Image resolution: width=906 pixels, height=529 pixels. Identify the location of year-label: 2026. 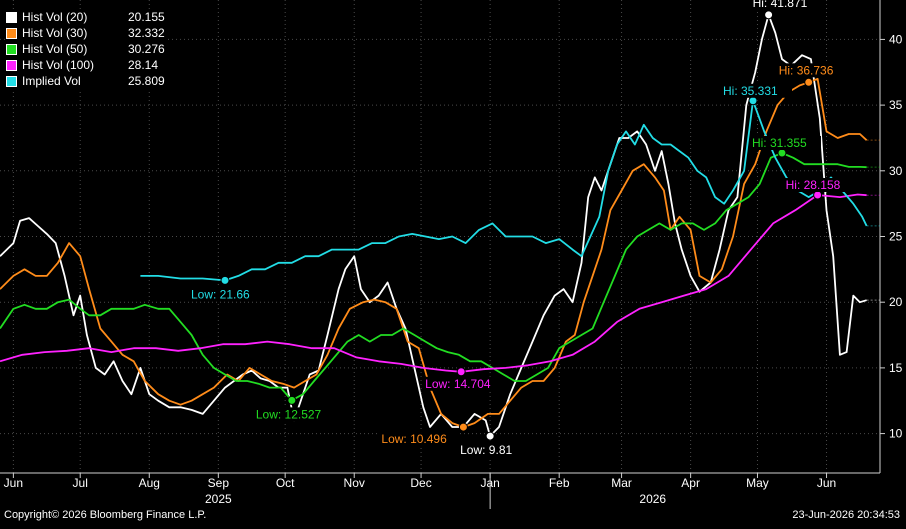
(652, 499).